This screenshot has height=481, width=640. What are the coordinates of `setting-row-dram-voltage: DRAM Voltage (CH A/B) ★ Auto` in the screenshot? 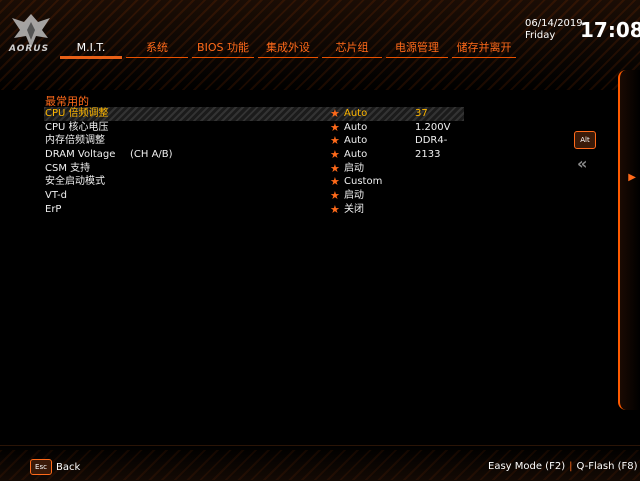 It's located at (254, 155).